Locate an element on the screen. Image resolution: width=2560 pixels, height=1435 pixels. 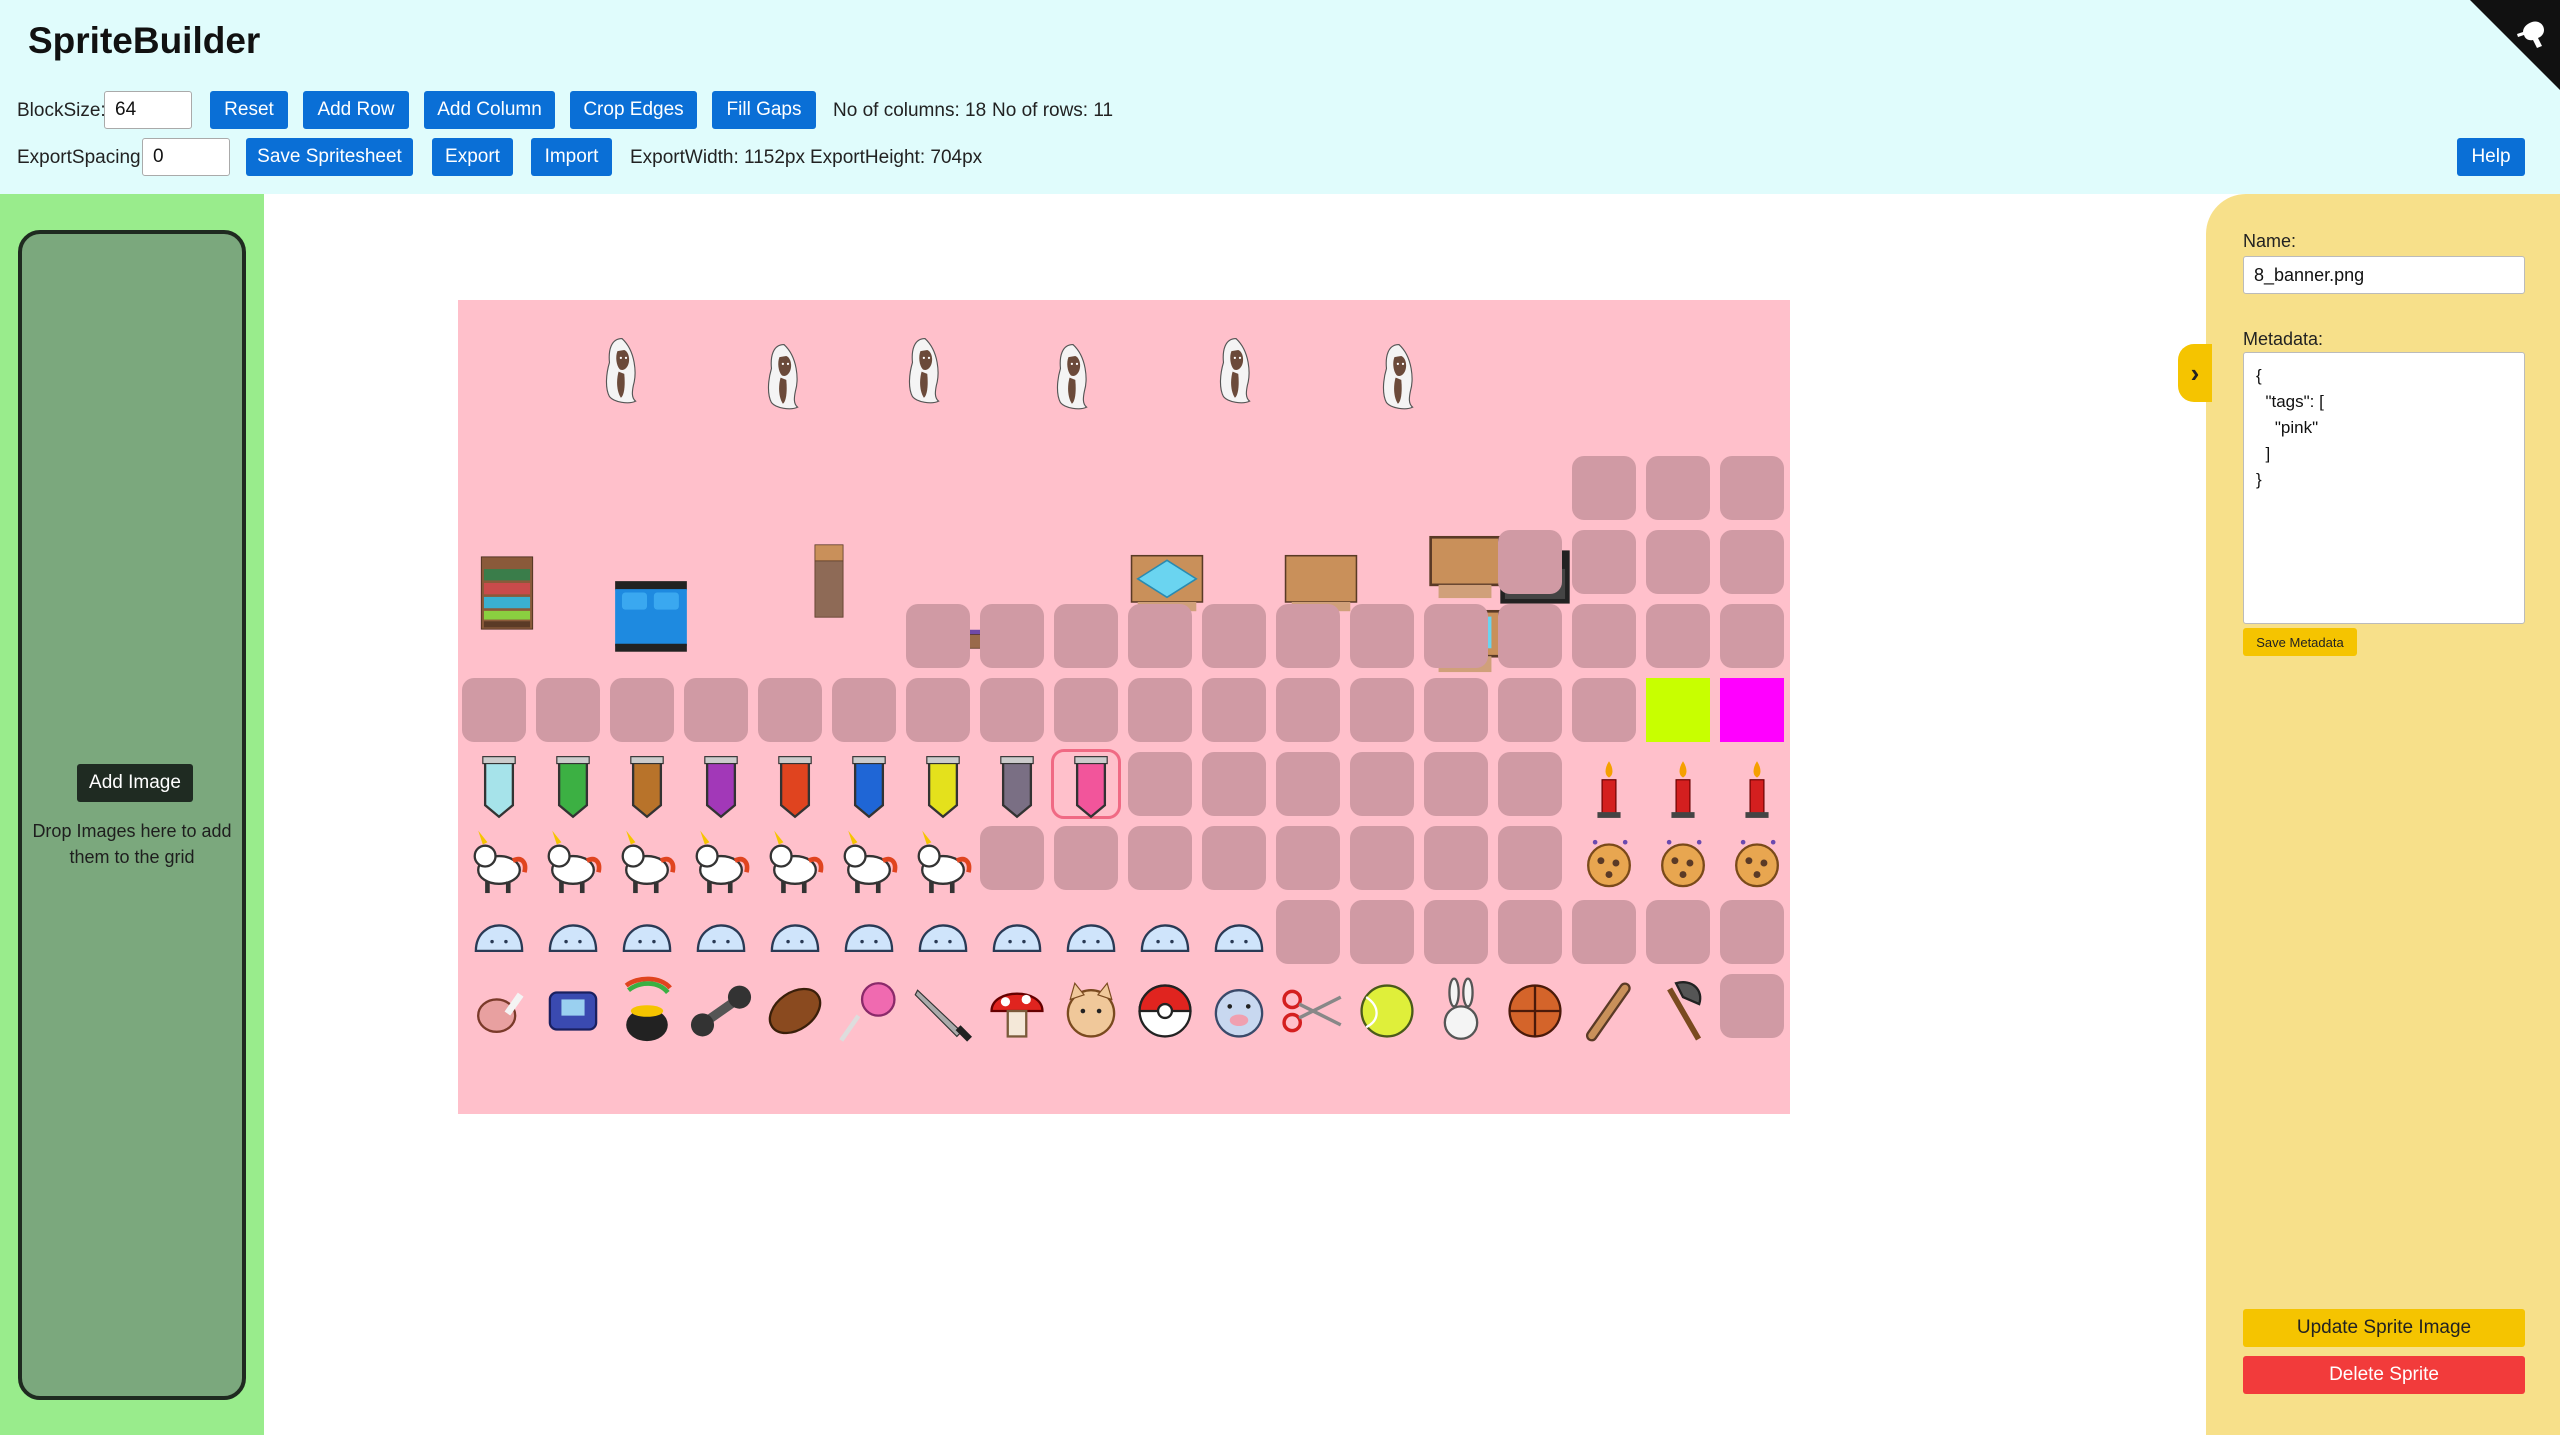
update-sprite-image-button: Update Sprite Image is located at coordinates (2384, 1328).